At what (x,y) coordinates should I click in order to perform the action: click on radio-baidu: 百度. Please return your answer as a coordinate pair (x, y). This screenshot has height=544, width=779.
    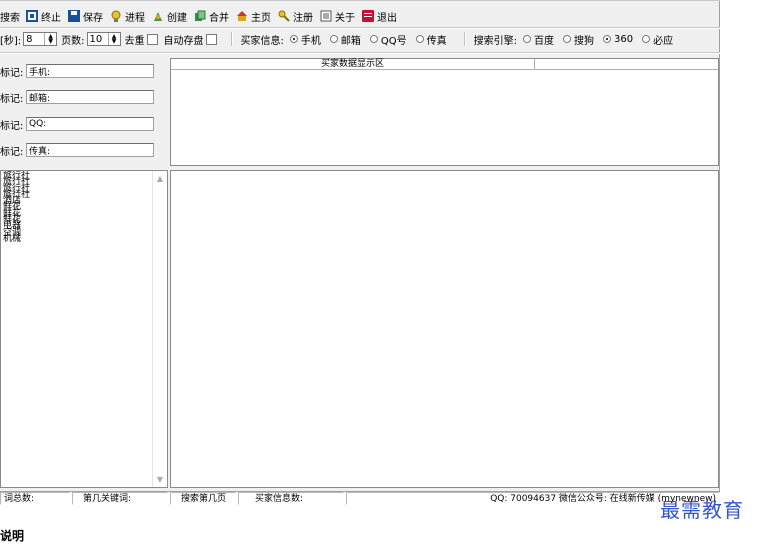
    Looking at the image, I should click on (538, 39).